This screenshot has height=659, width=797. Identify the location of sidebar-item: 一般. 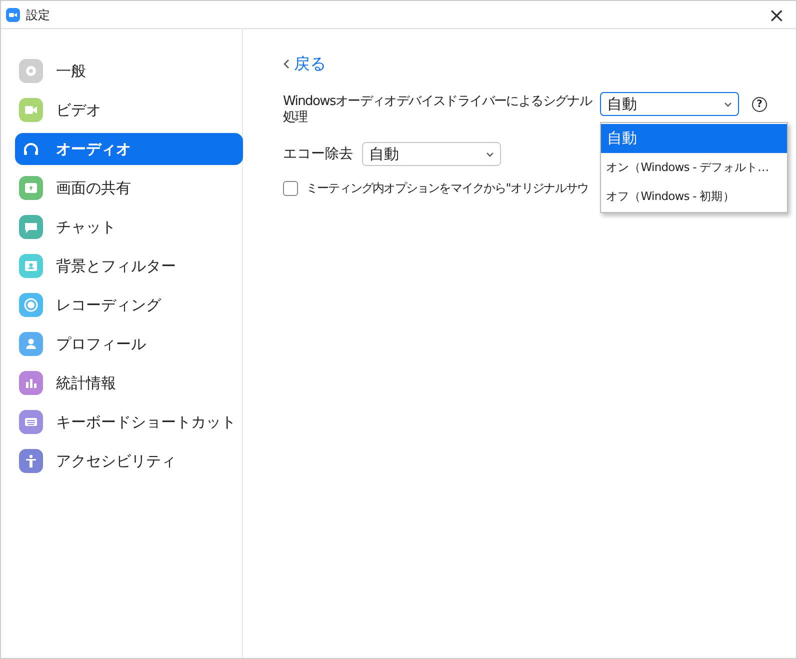
(129, 71).